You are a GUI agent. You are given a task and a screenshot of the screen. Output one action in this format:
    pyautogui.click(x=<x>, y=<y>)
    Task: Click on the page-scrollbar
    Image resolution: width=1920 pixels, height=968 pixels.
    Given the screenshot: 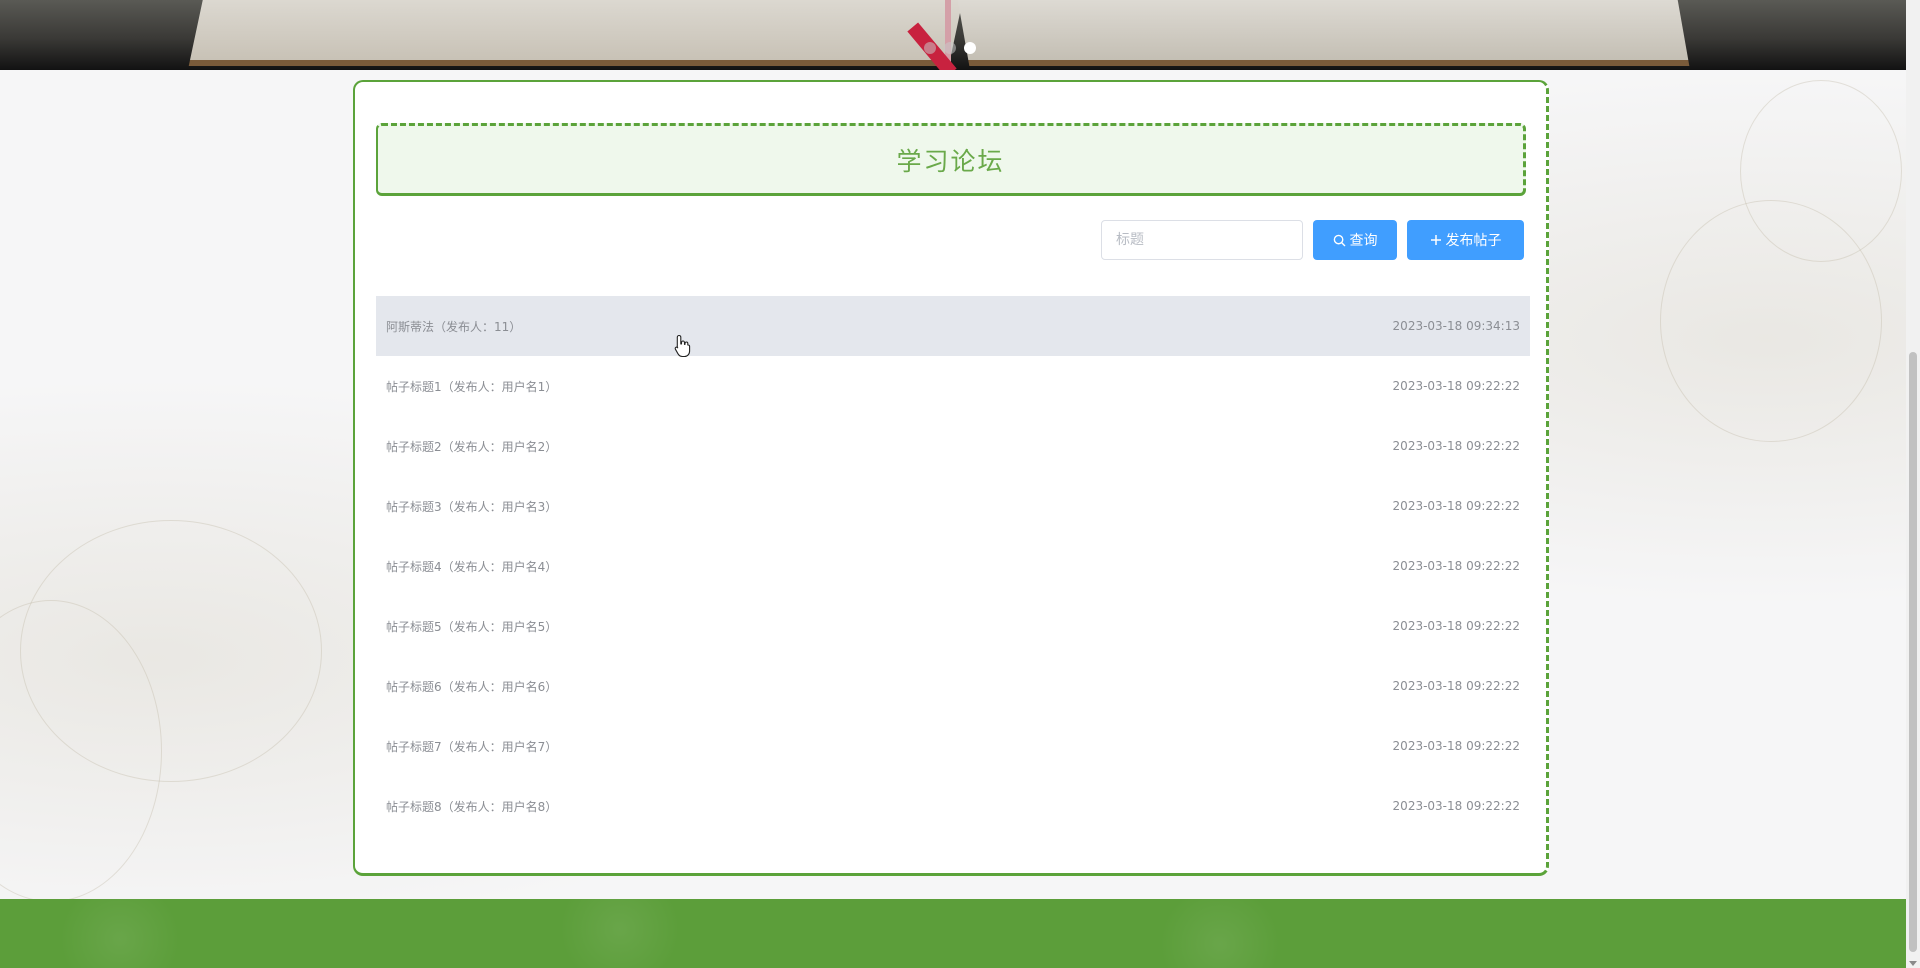 What is the action you would take?
    pyautogui.click(x=1913, y=484)
    